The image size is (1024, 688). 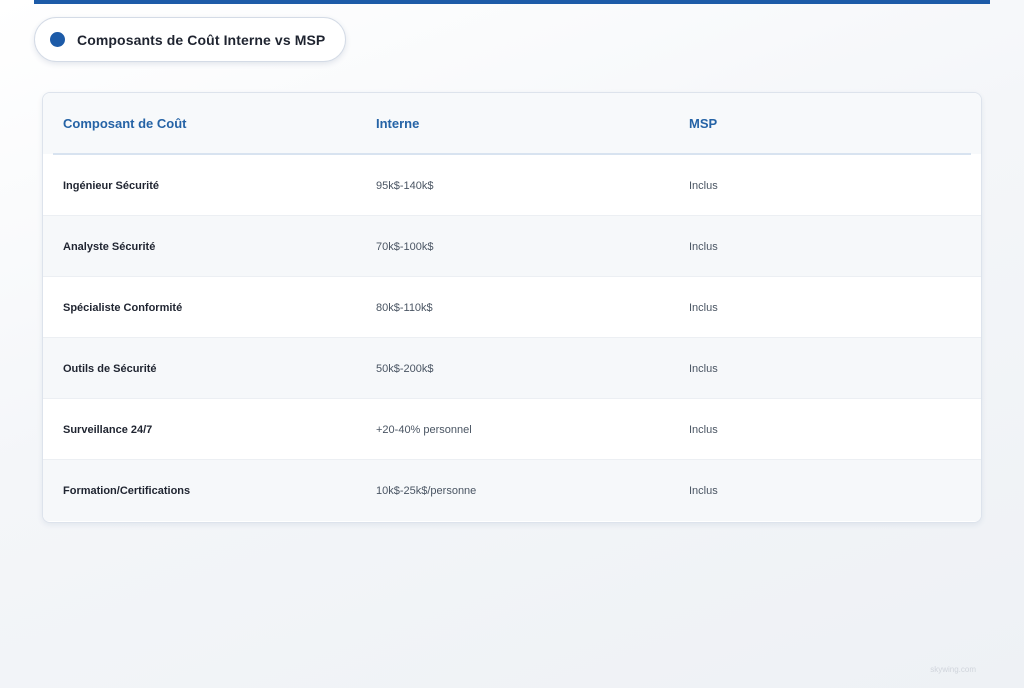 What do you see at coordinates (111, 186) in the screenshot?
I see `cell-component: Ingénieur Sécurité` at bounding box center [111, 186].